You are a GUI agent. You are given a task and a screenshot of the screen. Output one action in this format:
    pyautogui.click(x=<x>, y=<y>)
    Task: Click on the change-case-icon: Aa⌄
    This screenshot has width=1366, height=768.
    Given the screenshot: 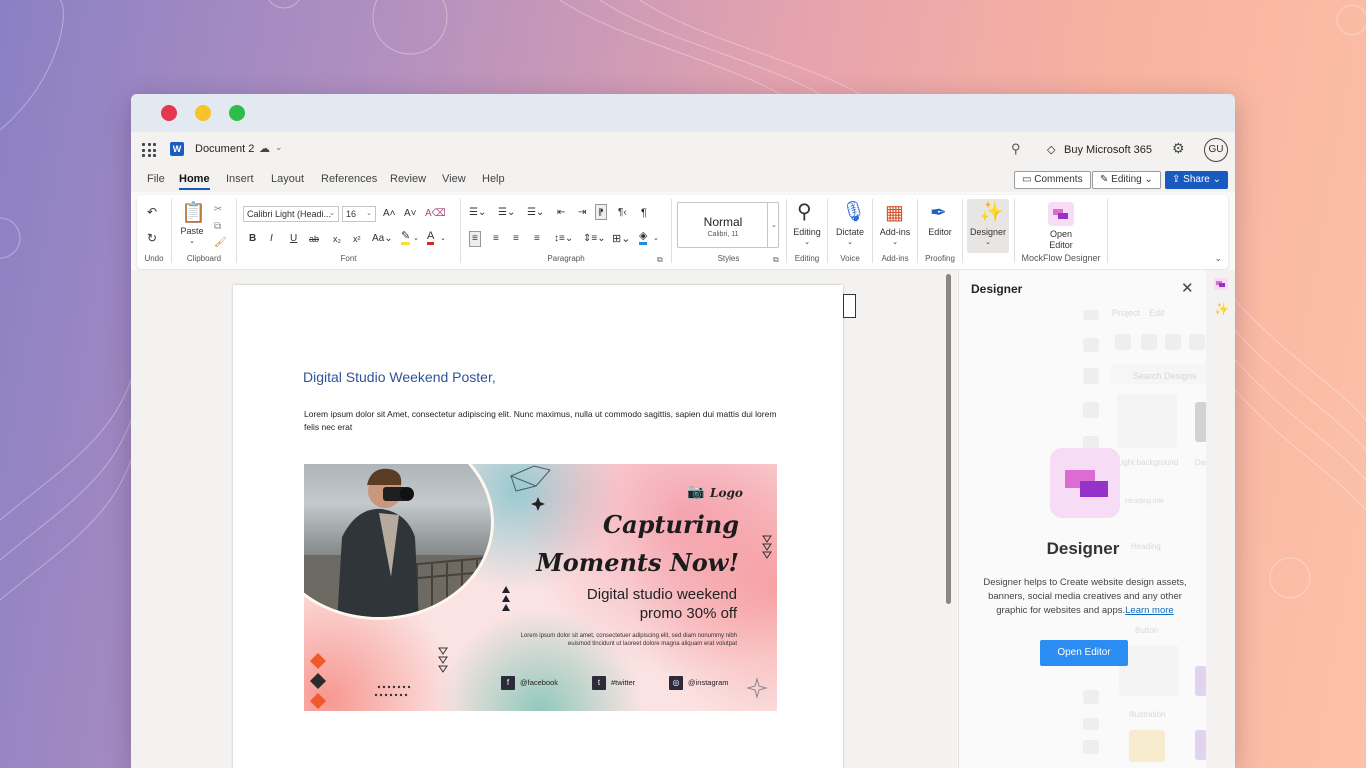 What is the action you would take?
    pyautogui.click(x=382, y=239)
    